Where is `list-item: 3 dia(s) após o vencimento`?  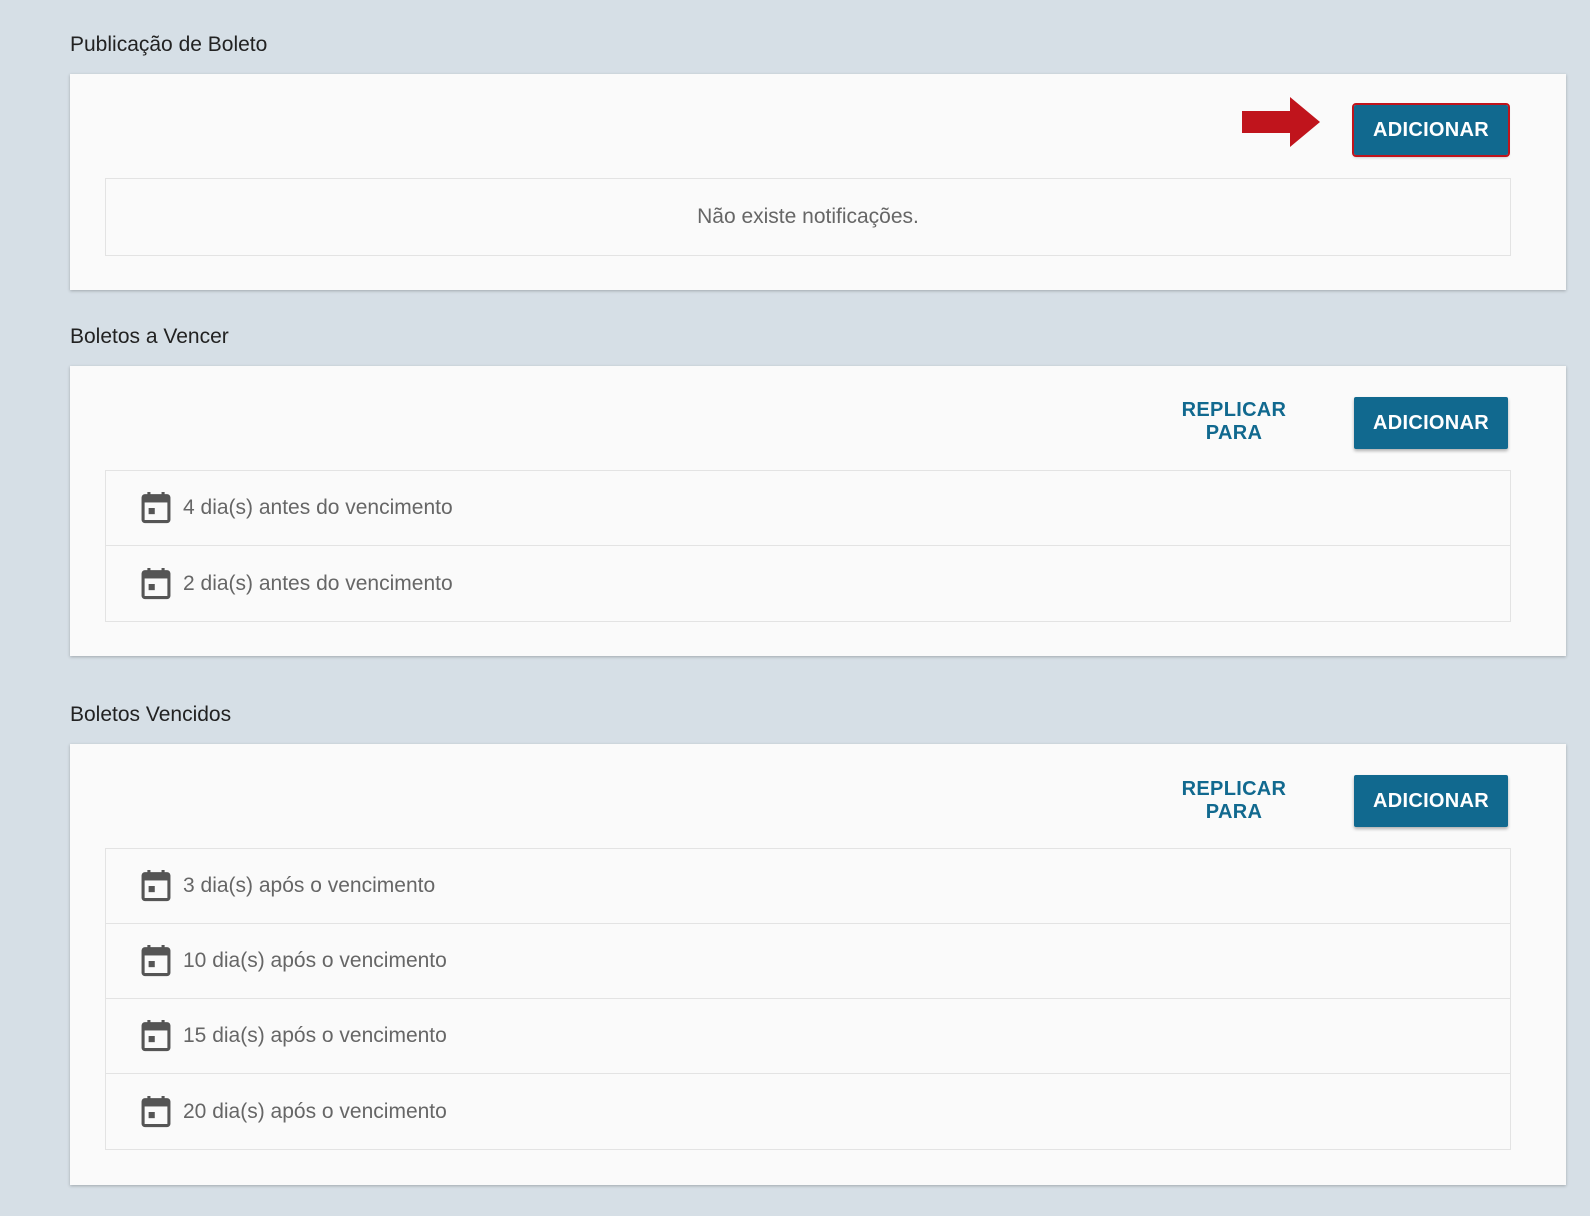 list-item: 3 dia(s) após o vencimento is located at coordinates (808, 886).